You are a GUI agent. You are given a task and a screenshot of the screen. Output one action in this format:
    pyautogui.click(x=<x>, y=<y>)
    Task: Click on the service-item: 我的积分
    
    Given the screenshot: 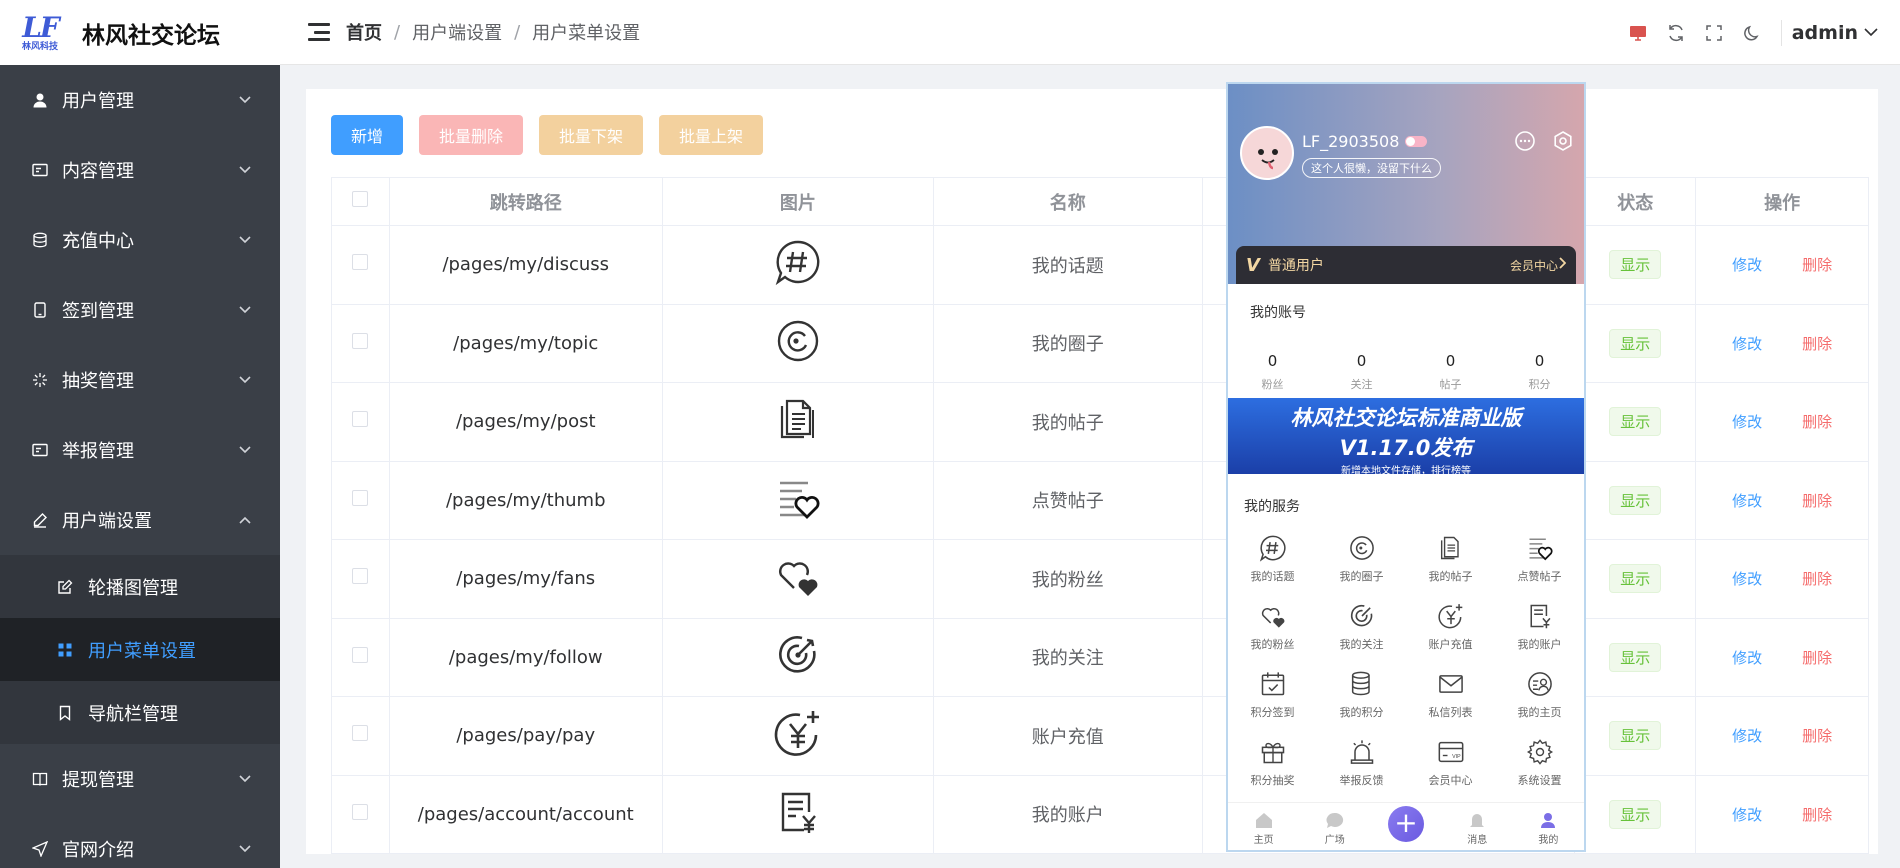 What is the action you would take?
    pyautogui.click(x=1361, y=694)
    